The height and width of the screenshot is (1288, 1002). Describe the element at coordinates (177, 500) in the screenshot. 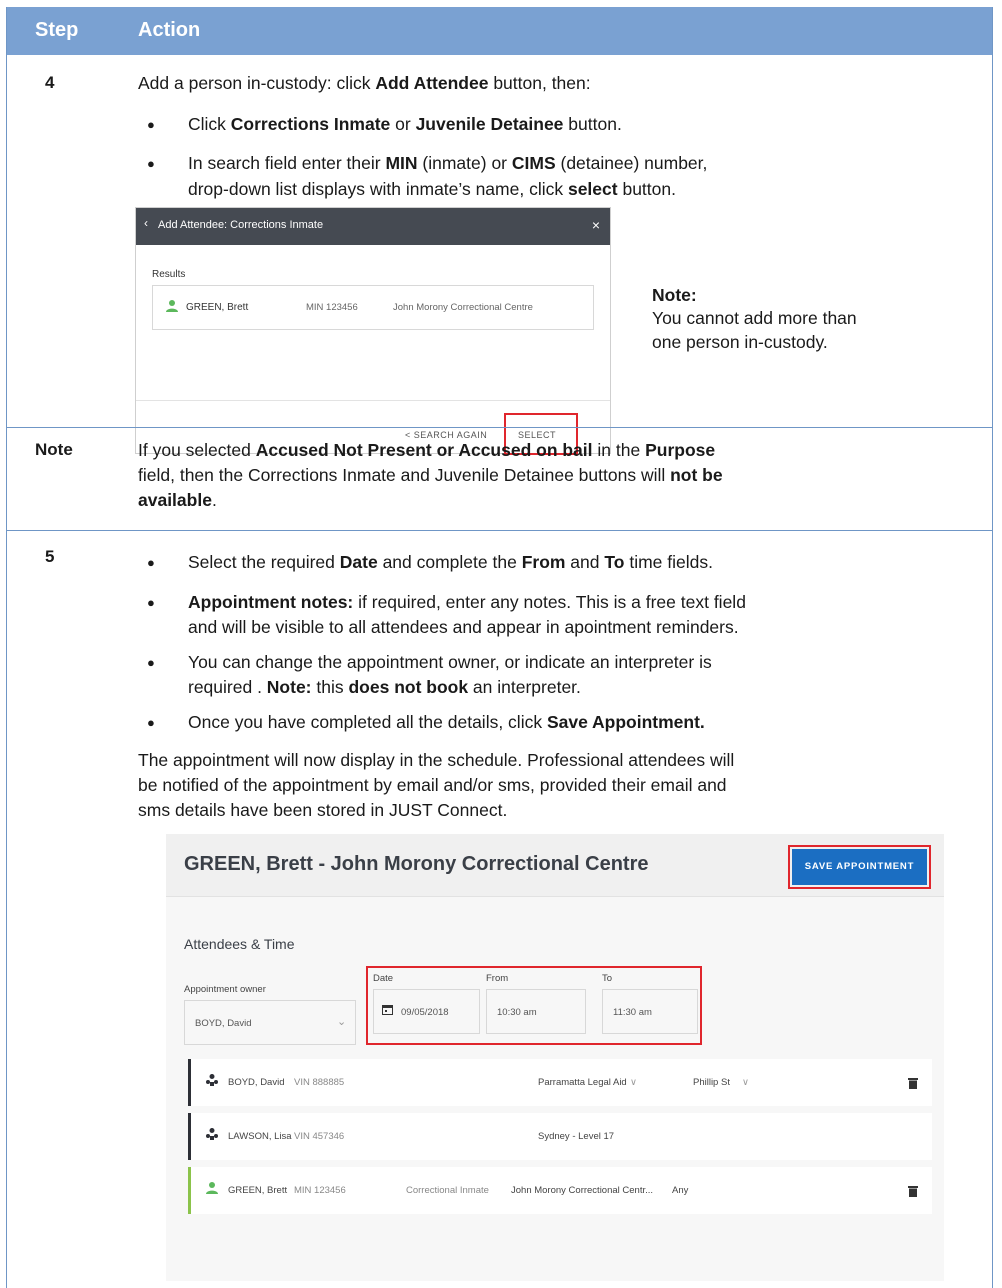

I see `note-row-line-3: available.` at that location.